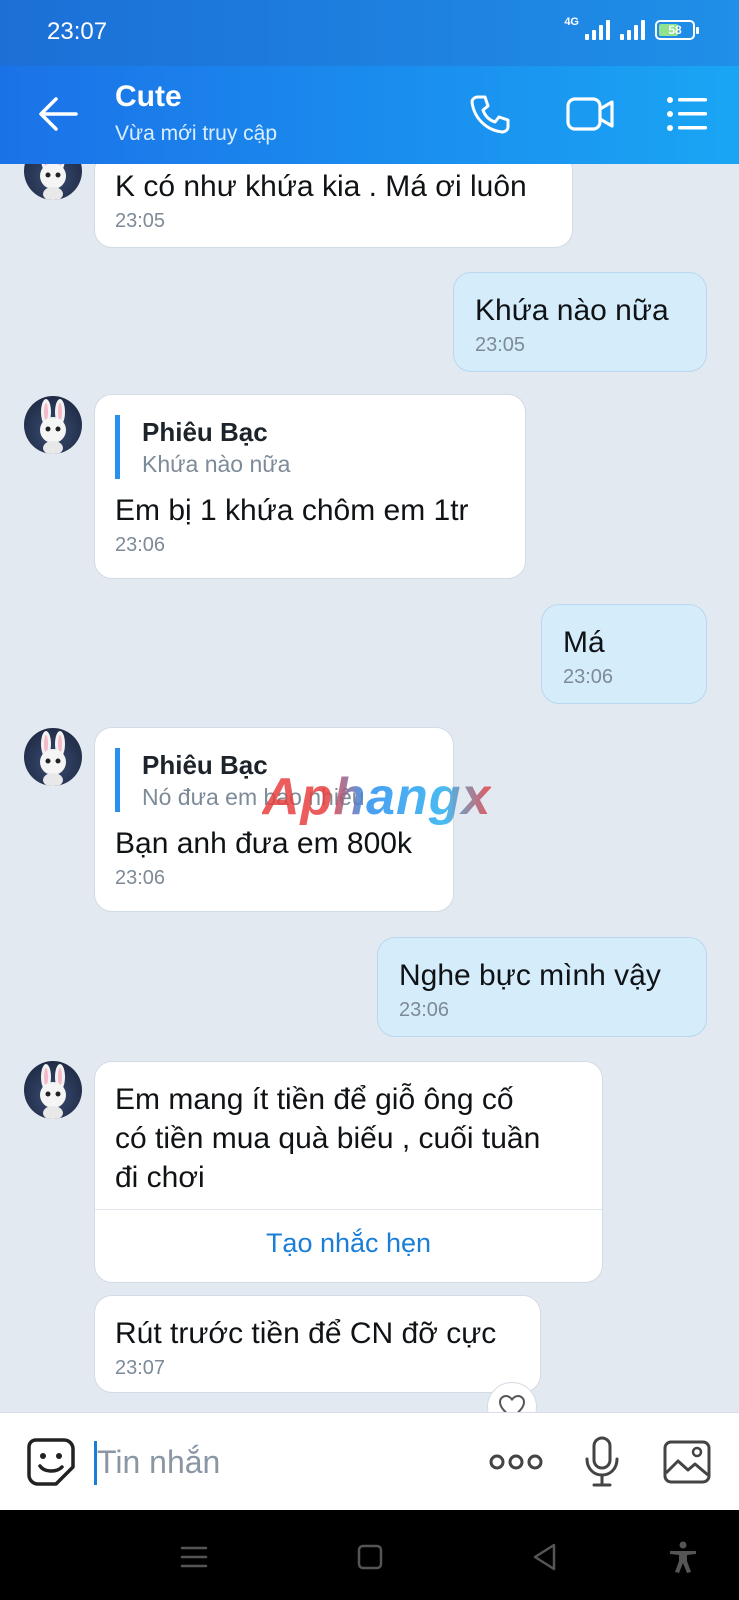 The width and height of the screenshot is (739, 1600). I want to click on accessibility-icon, so click(683, 1557).